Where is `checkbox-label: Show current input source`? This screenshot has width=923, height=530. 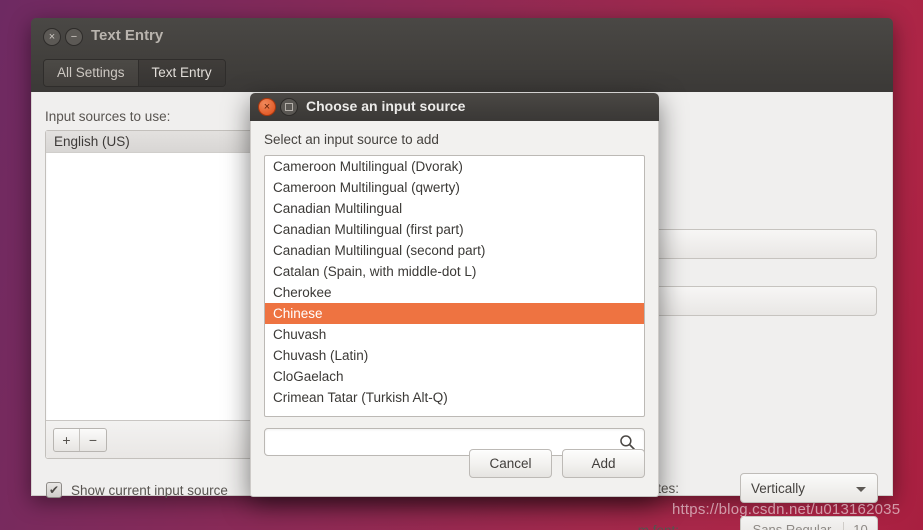 checkbox-label: Show current input source is located at coordinates (149, 490).